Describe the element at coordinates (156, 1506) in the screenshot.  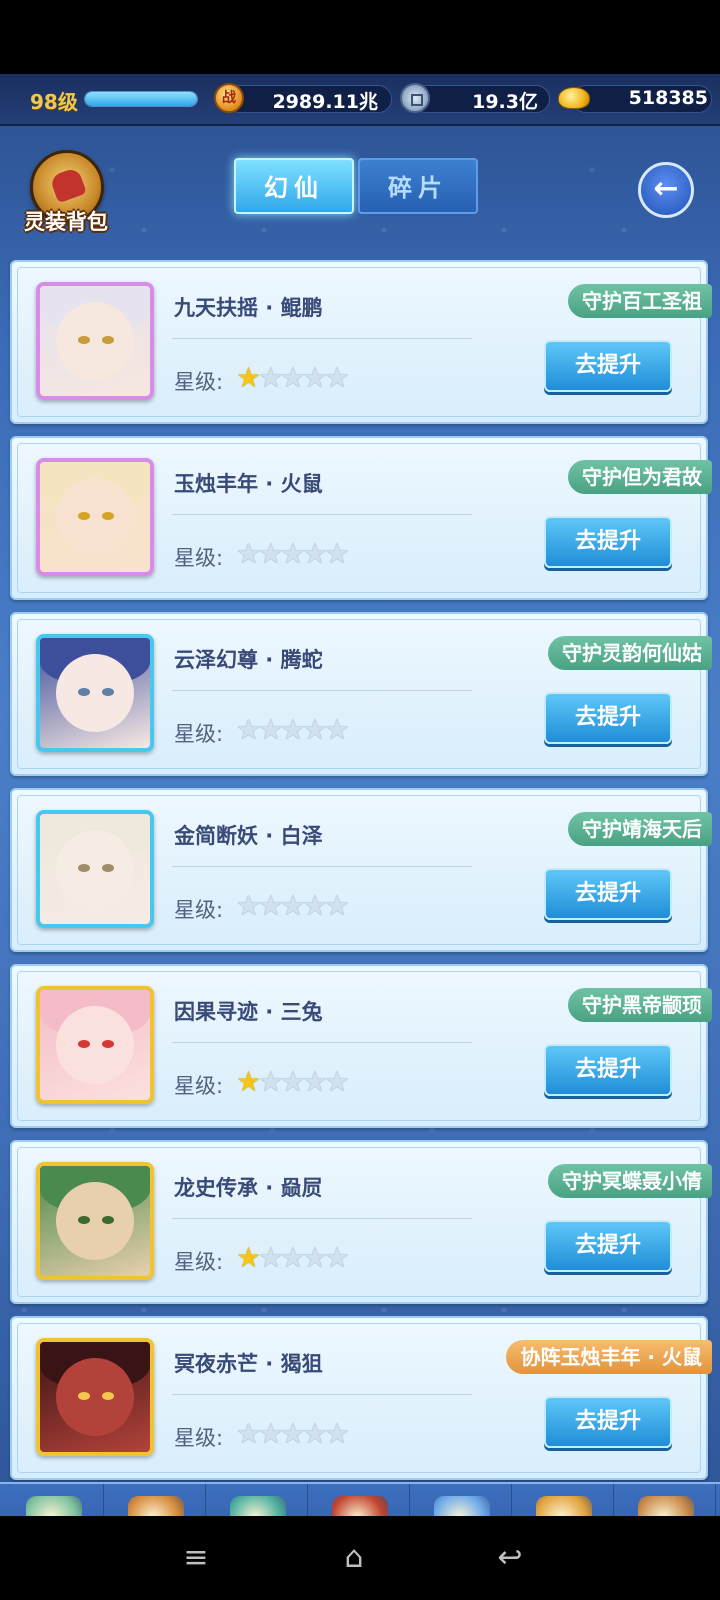
I see `lineup-icon` at that location.